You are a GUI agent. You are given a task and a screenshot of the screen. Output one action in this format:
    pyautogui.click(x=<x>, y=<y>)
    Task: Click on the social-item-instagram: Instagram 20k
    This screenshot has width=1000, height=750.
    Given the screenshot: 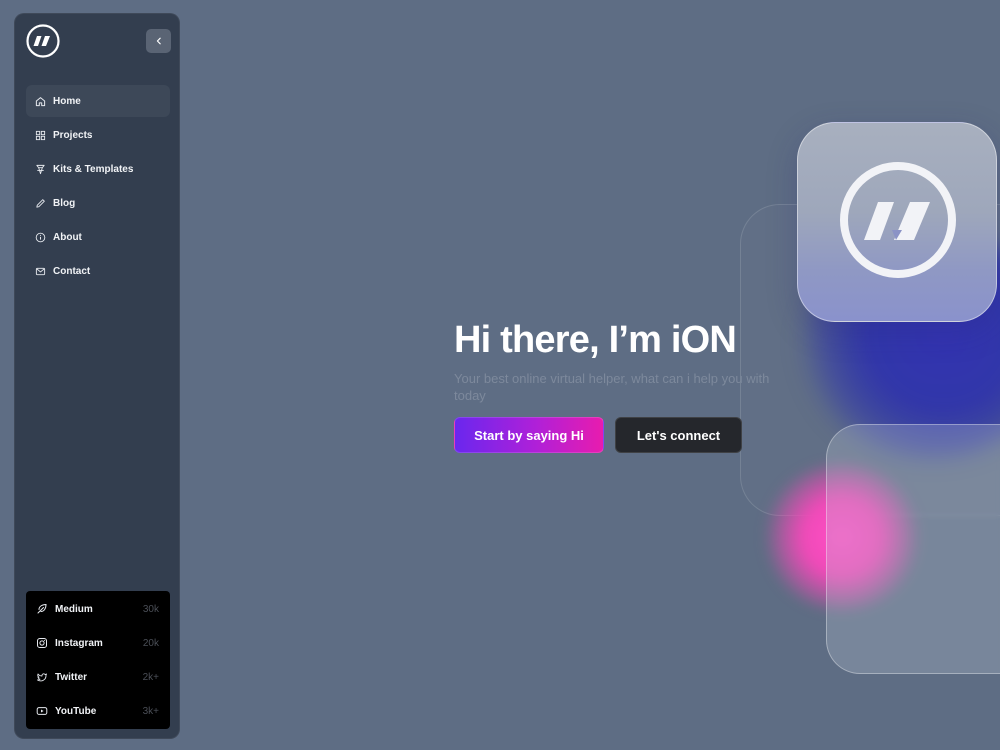 What is the action you would take?
    pyautogui.click(x=98, y=643)
    